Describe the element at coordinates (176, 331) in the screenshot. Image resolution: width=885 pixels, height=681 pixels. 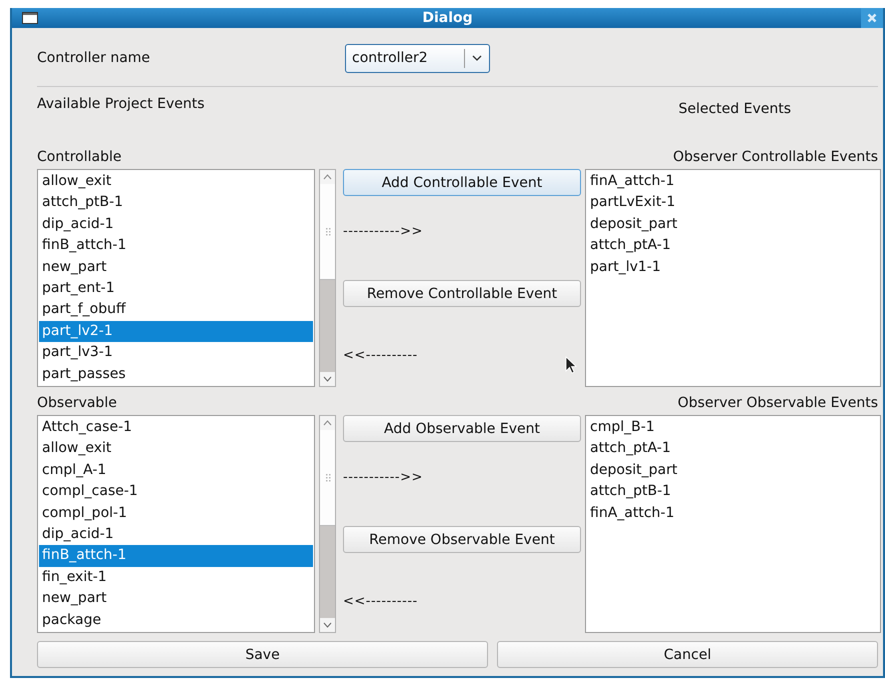
I see `list-item: part_lv2-1` at that location.